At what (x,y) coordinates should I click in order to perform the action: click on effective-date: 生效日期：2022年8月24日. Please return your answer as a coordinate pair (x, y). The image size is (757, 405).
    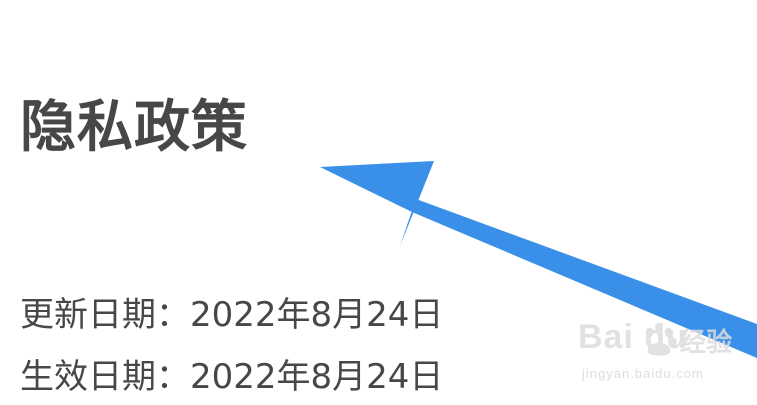
    Looking at the image, I should click on (232, 377).